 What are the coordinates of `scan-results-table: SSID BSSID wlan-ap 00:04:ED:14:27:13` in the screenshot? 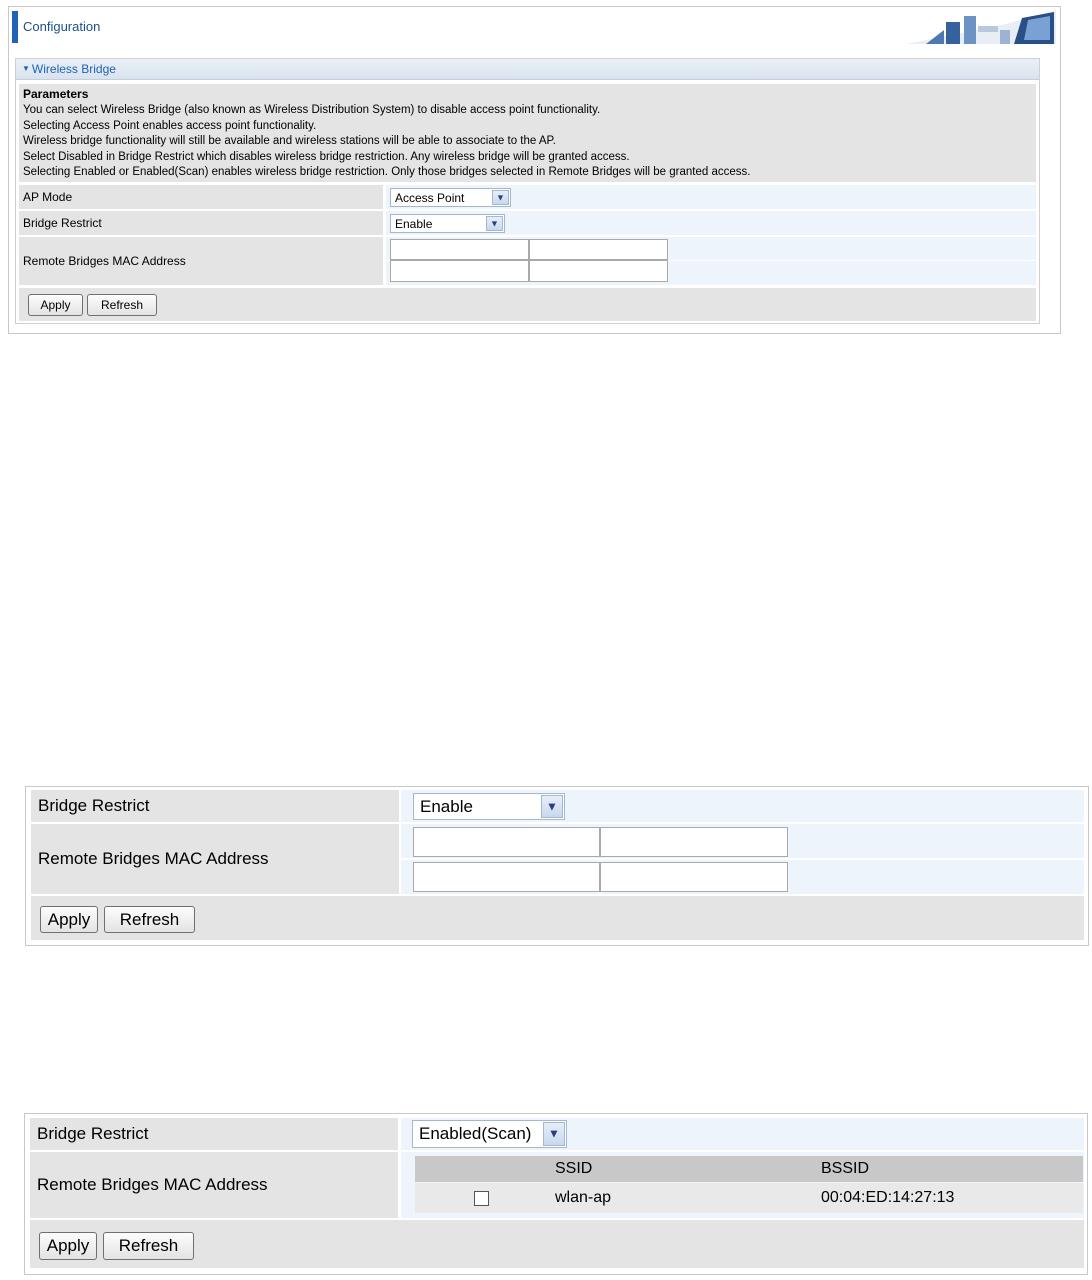 It's located at (749, 1185).